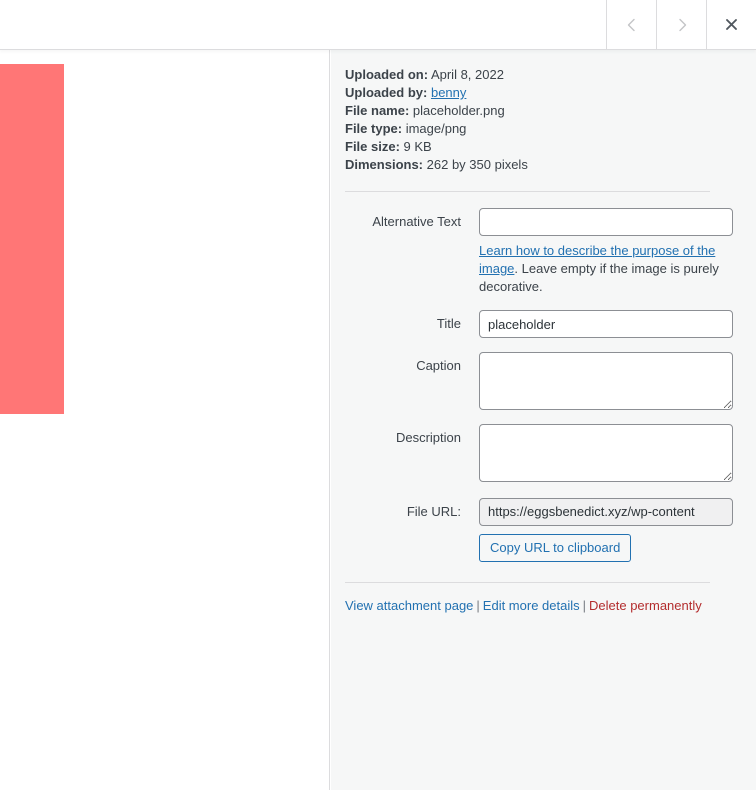  I want to click on meta-label-dimensions: Dimensions:, so click(384, 164).